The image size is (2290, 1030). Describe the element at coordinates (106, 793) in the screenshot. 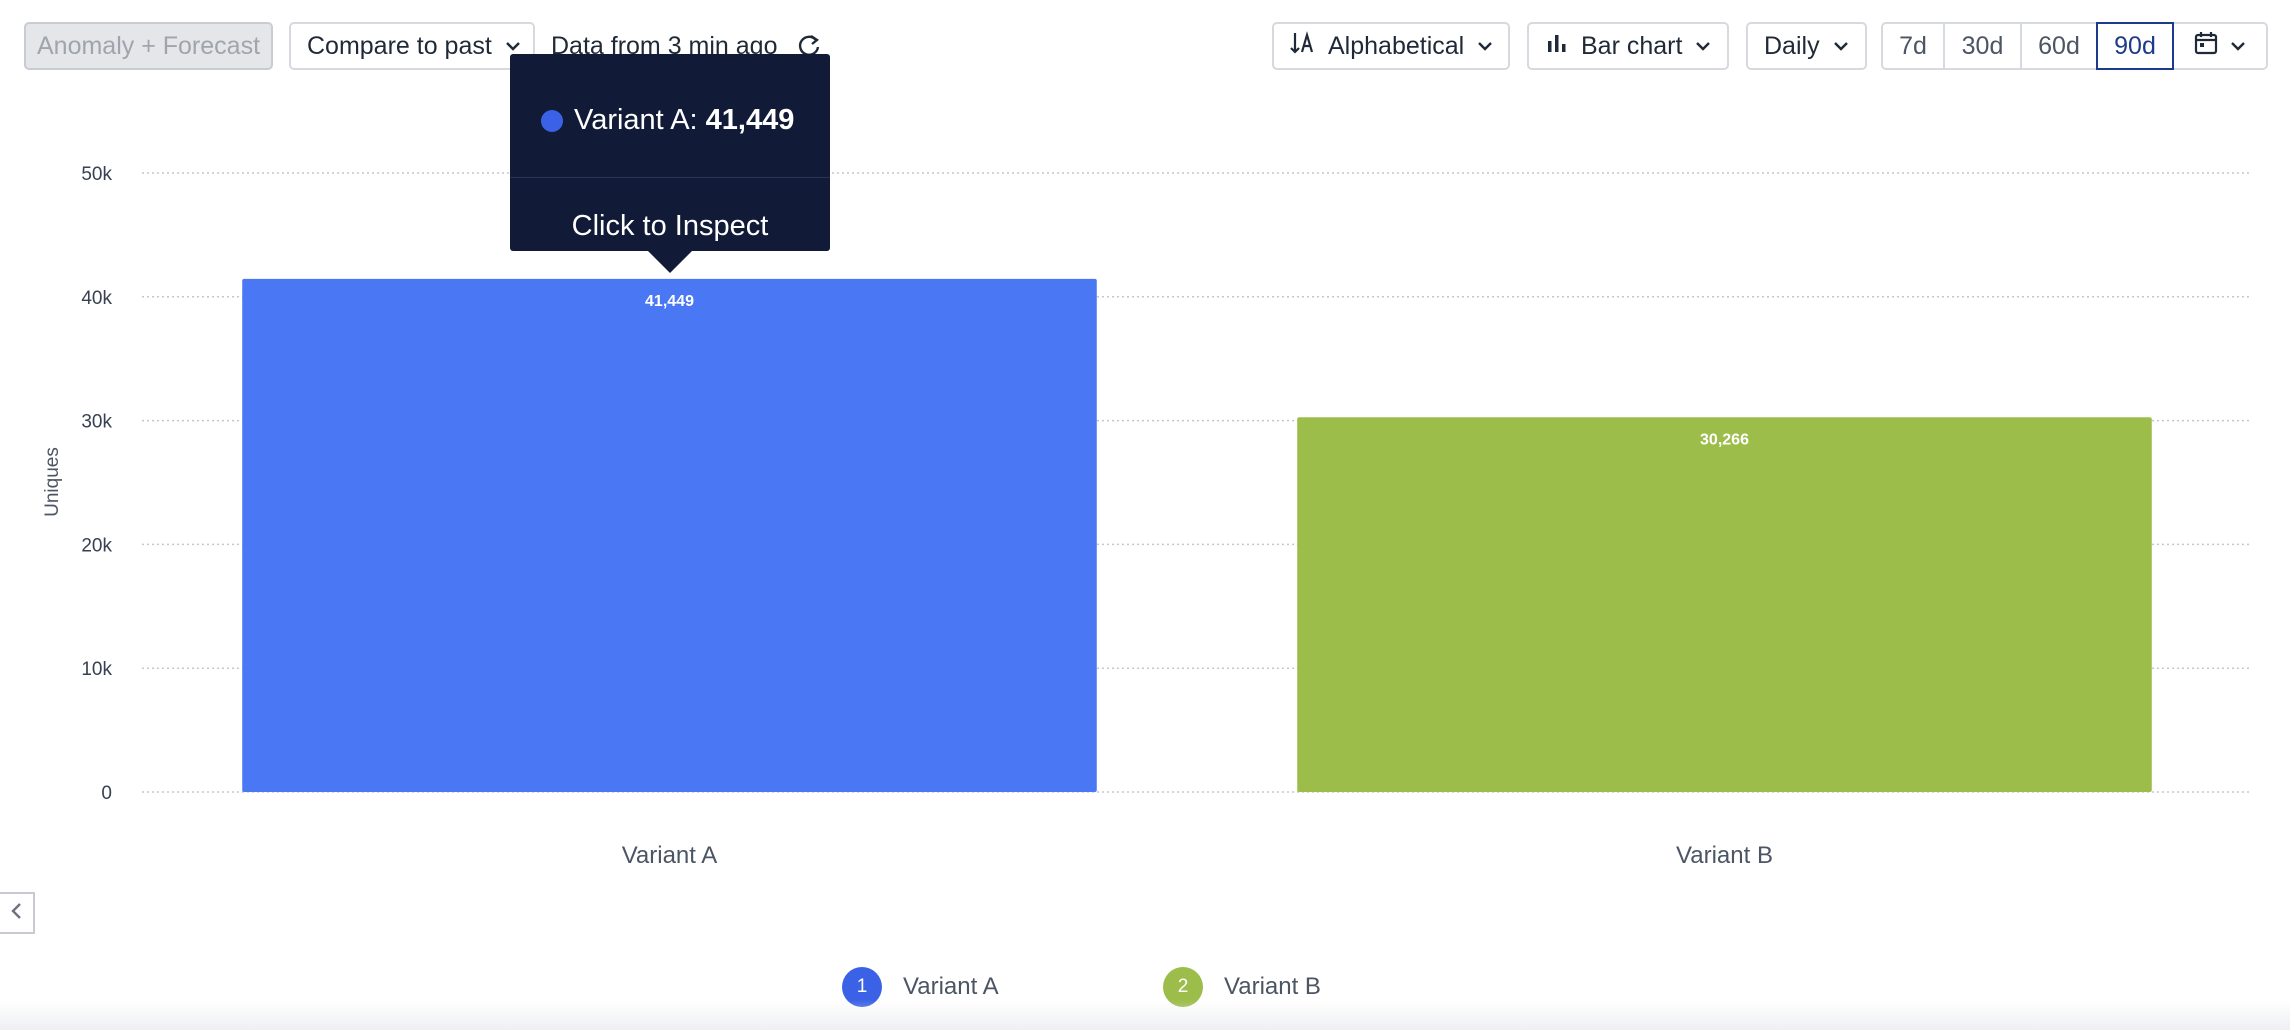

I see `y-tick-label: 0` at that location.